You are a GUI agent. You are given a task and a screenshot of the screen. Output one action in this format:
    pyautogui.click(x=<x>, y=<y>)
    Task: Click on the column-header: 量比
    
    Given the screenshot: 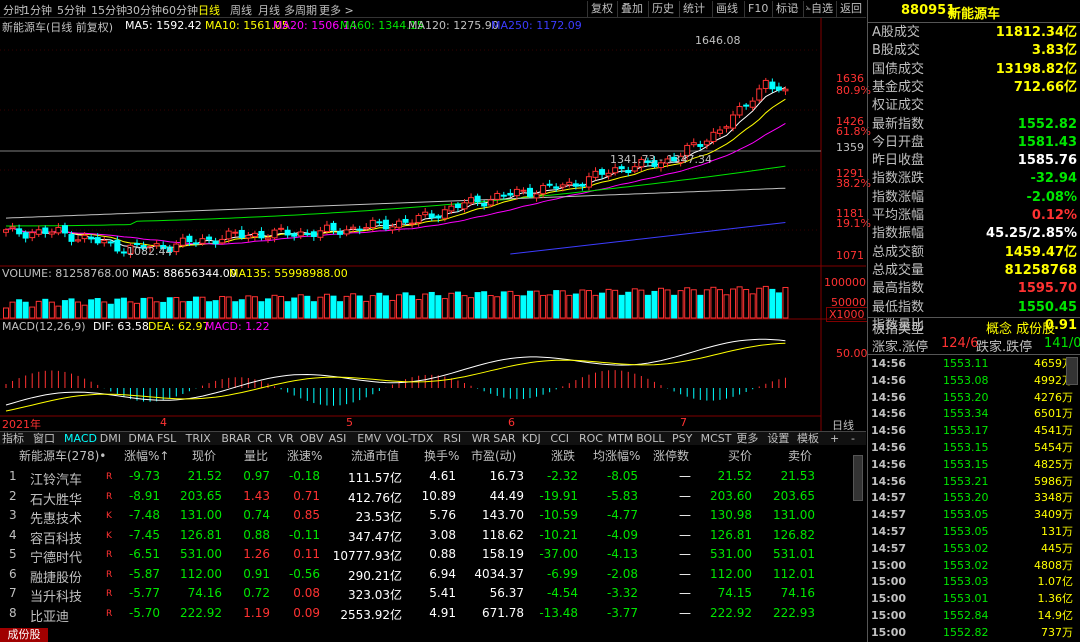 What is the action you would take?
    pyautogui.click(x=256, y=455)
    